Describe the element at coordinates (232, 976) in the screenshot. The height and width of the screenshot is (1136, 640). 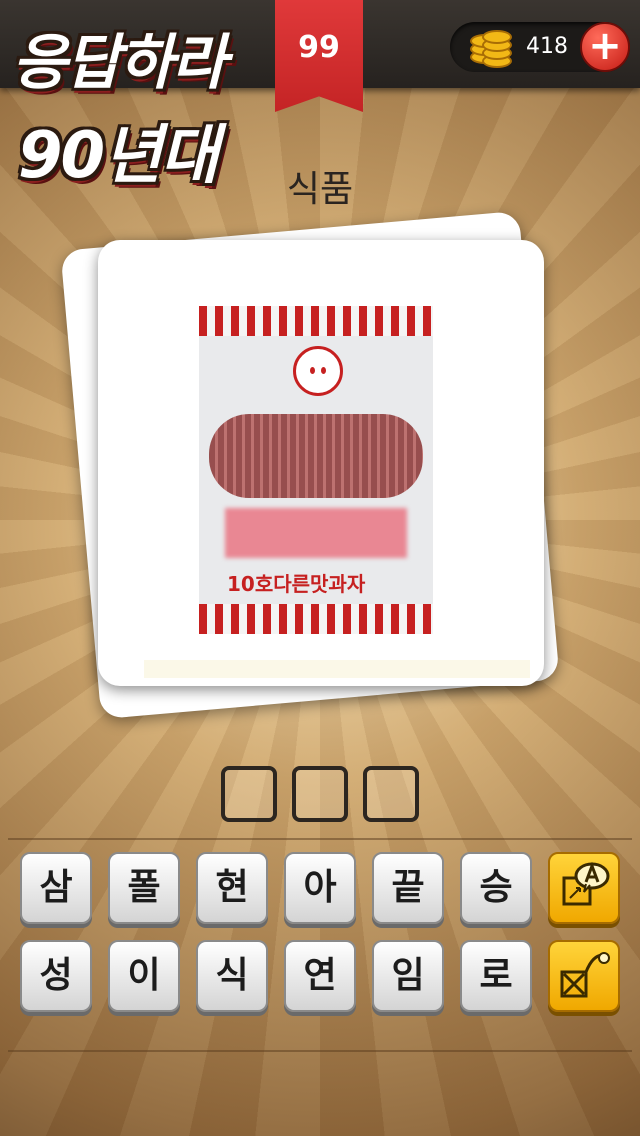
I see `letter-key: 식` at that location.